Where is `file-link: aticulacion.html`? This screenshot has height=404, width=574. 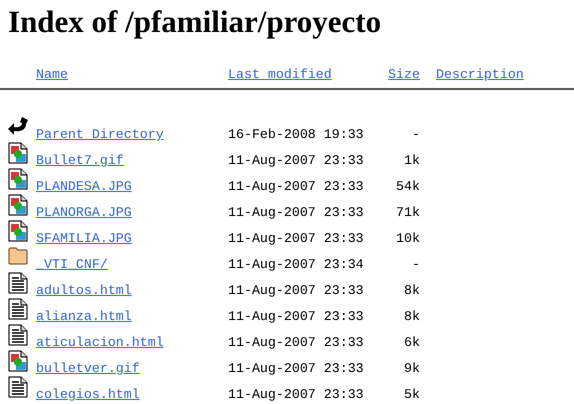 file-link: aticulacion.html is located at coordinates (100, 342).